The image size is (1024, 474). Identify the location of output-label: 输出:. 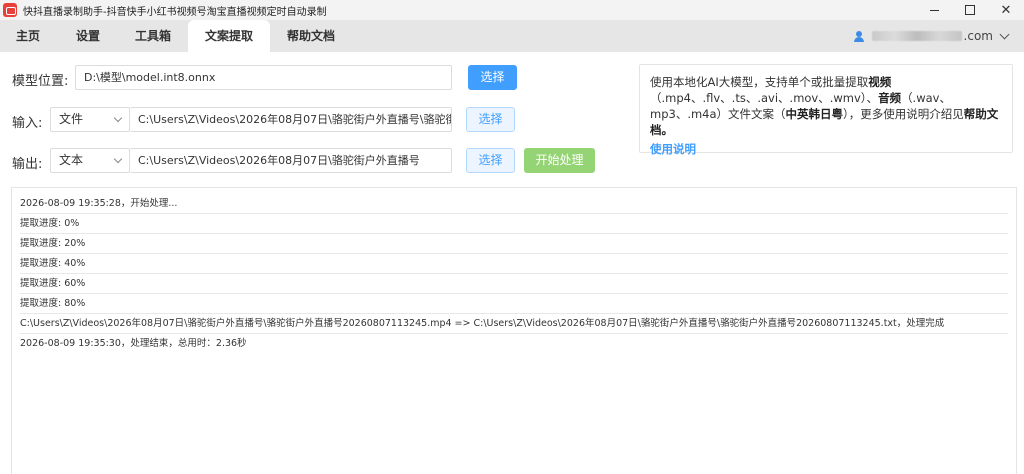
(27, 164).